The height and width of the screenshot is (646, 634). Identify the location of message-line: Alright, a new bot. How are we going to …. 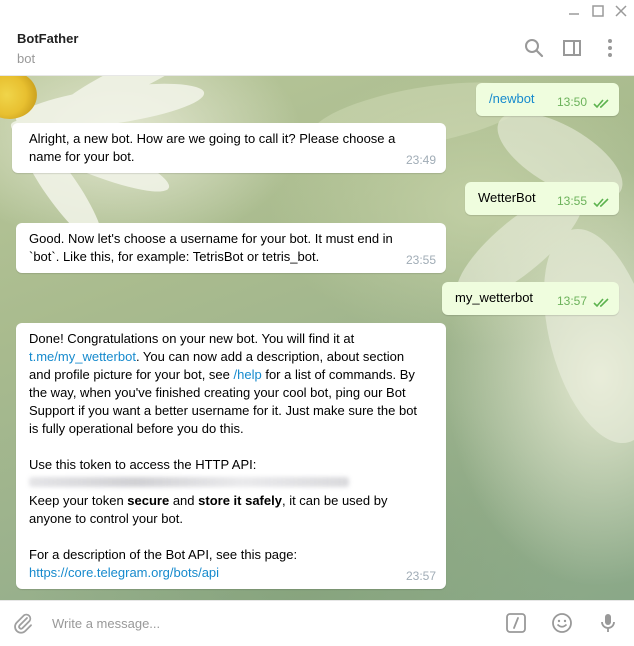
(212, 138).